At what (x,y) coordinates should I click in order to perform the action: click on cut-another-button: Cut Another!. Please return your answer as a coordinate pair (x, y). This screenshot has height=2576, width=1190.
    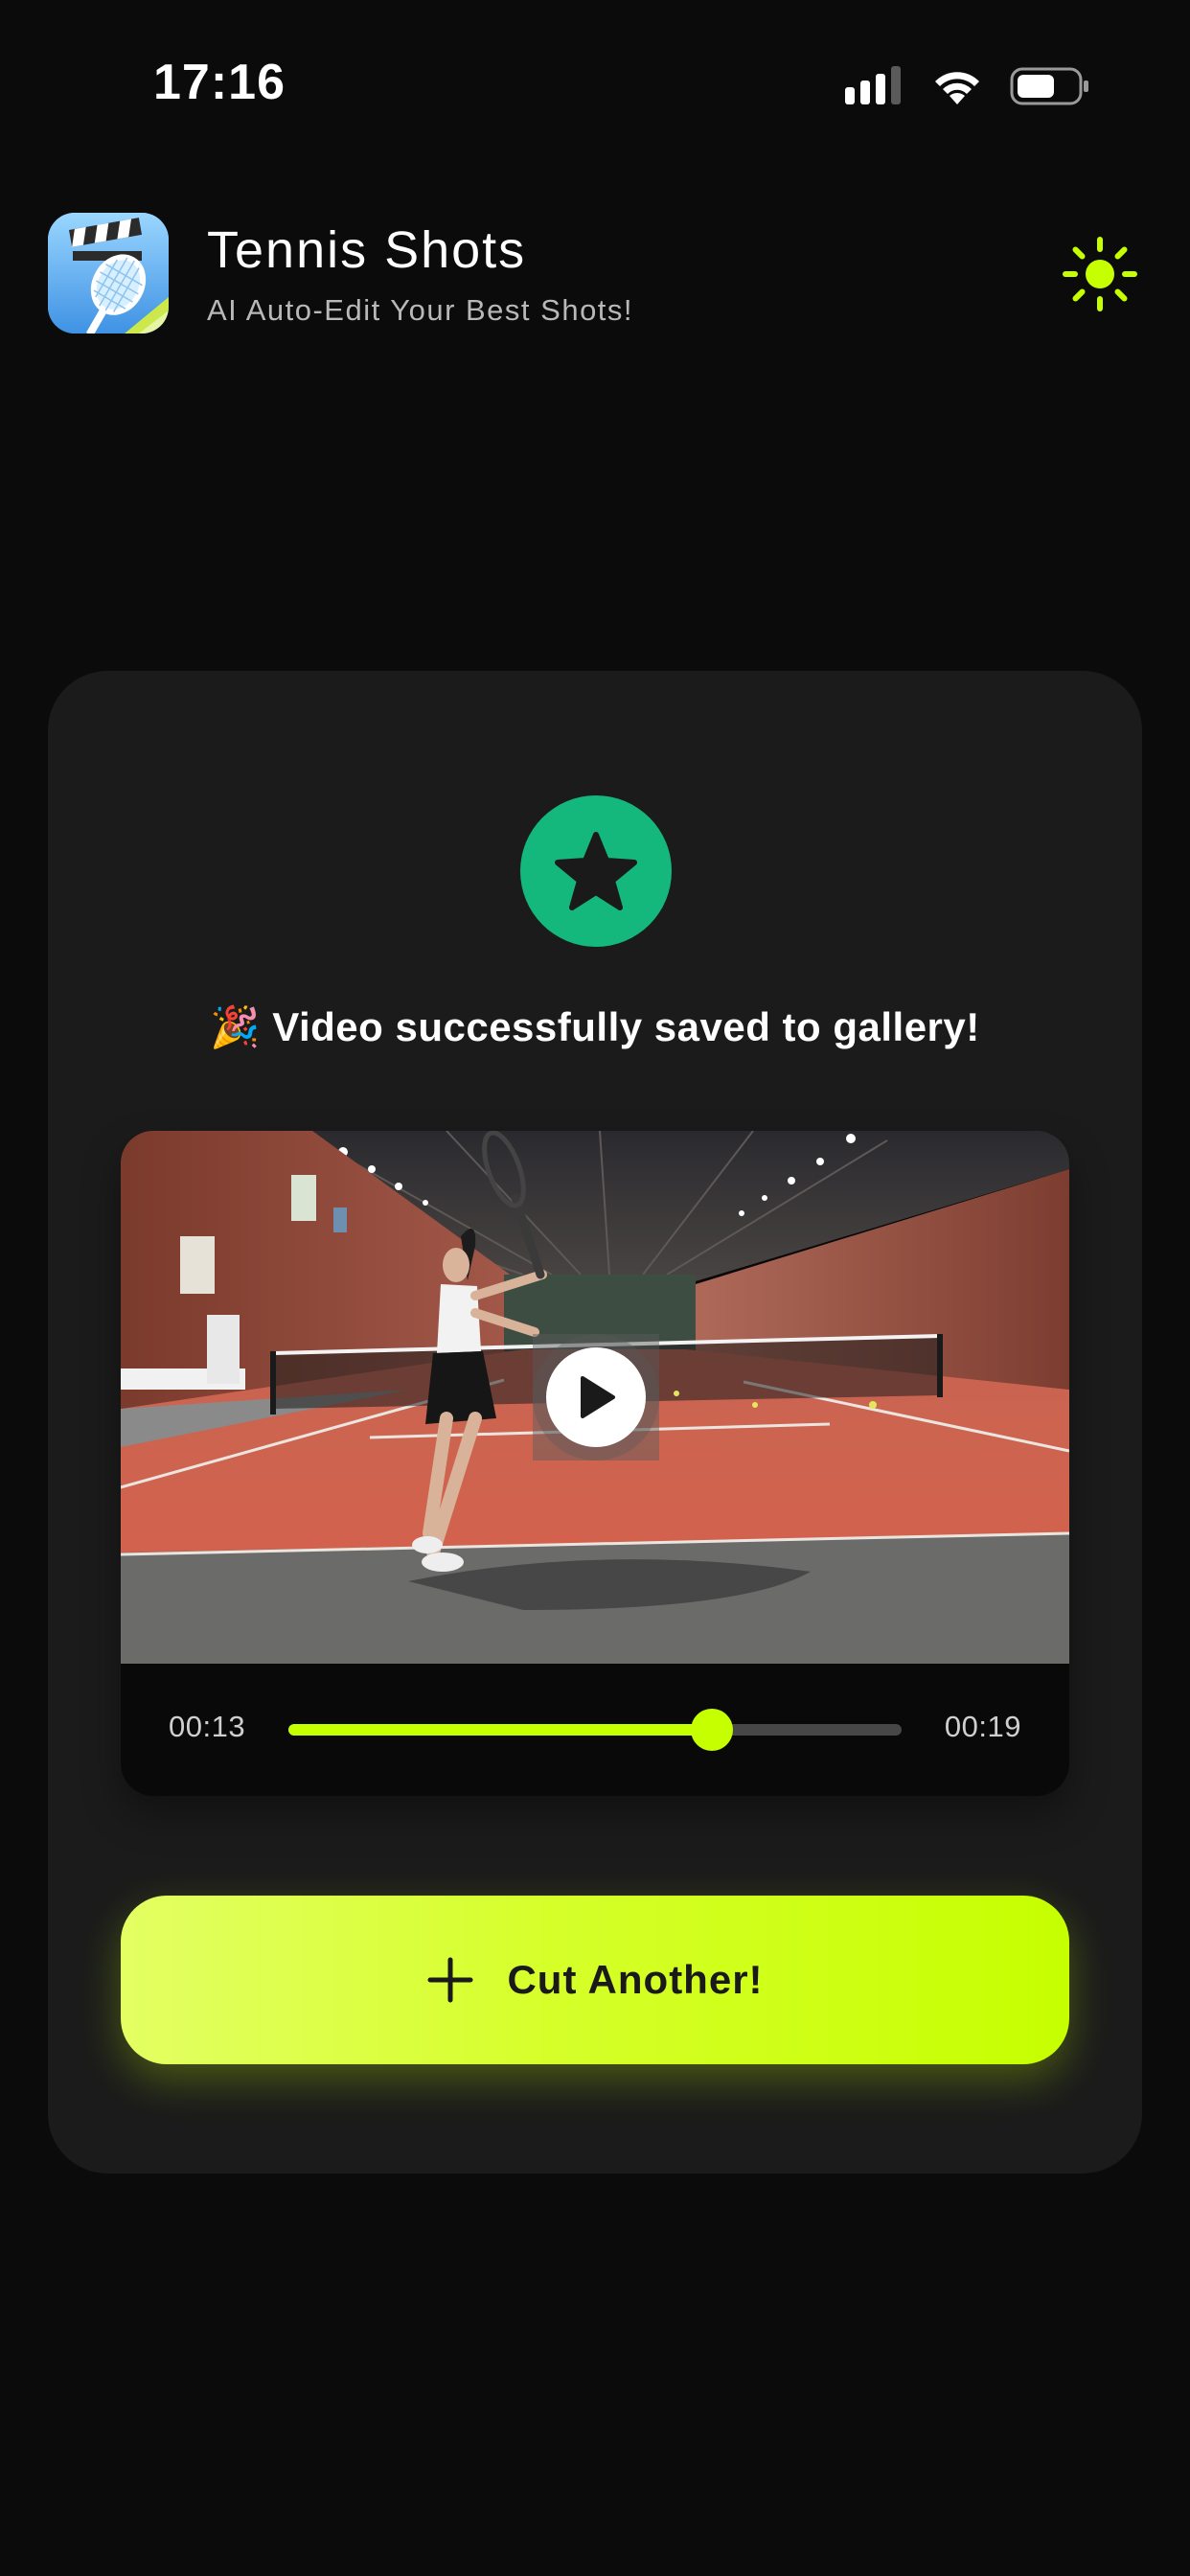
    Looking at the image, I should click on (595, 1980).